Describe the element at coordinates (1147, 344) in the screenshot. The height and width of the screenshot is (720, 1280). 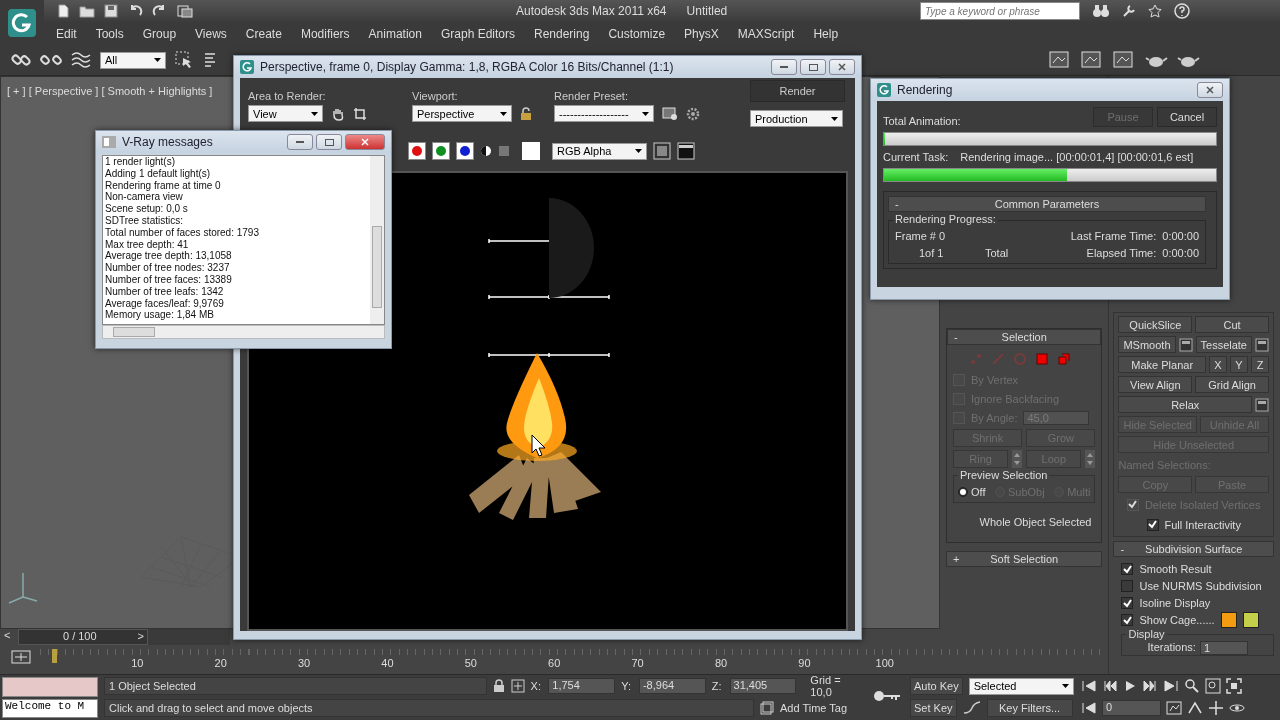
I see `panel-button: MSmooth` at that location.